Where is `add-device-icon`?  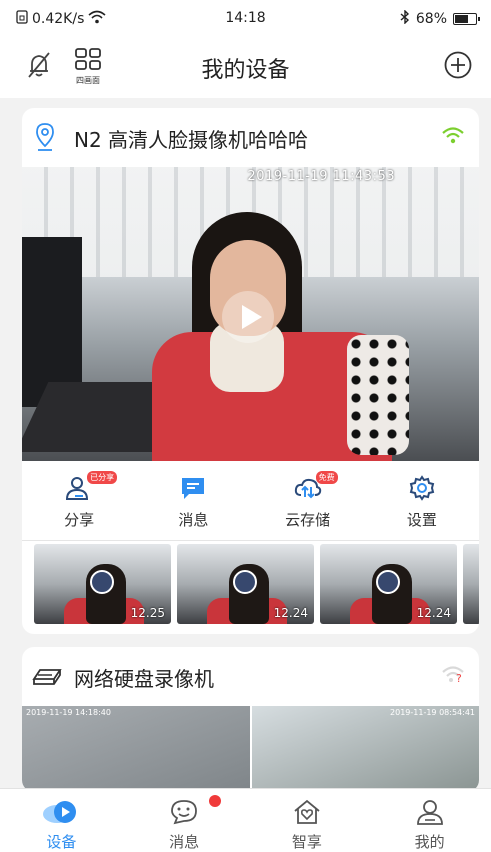
add-device-icon is located at coordinates (458, 67).